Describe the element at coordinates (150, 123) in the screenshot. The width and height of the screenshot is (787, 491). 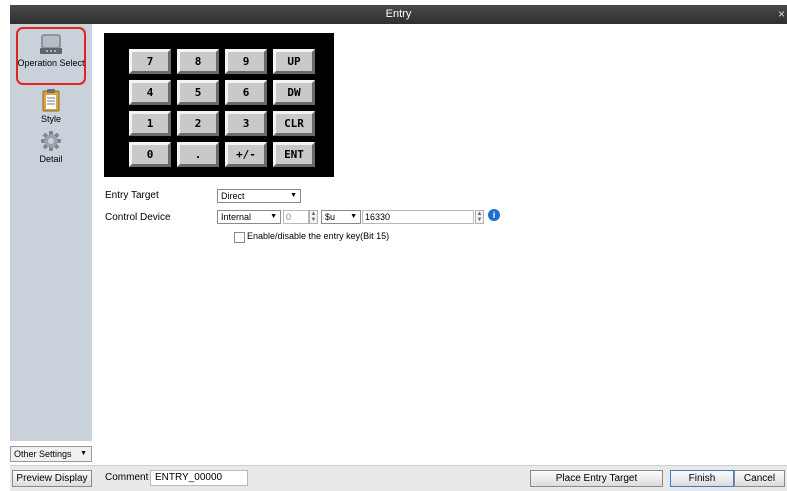
I see `key-1: 1` at that location.